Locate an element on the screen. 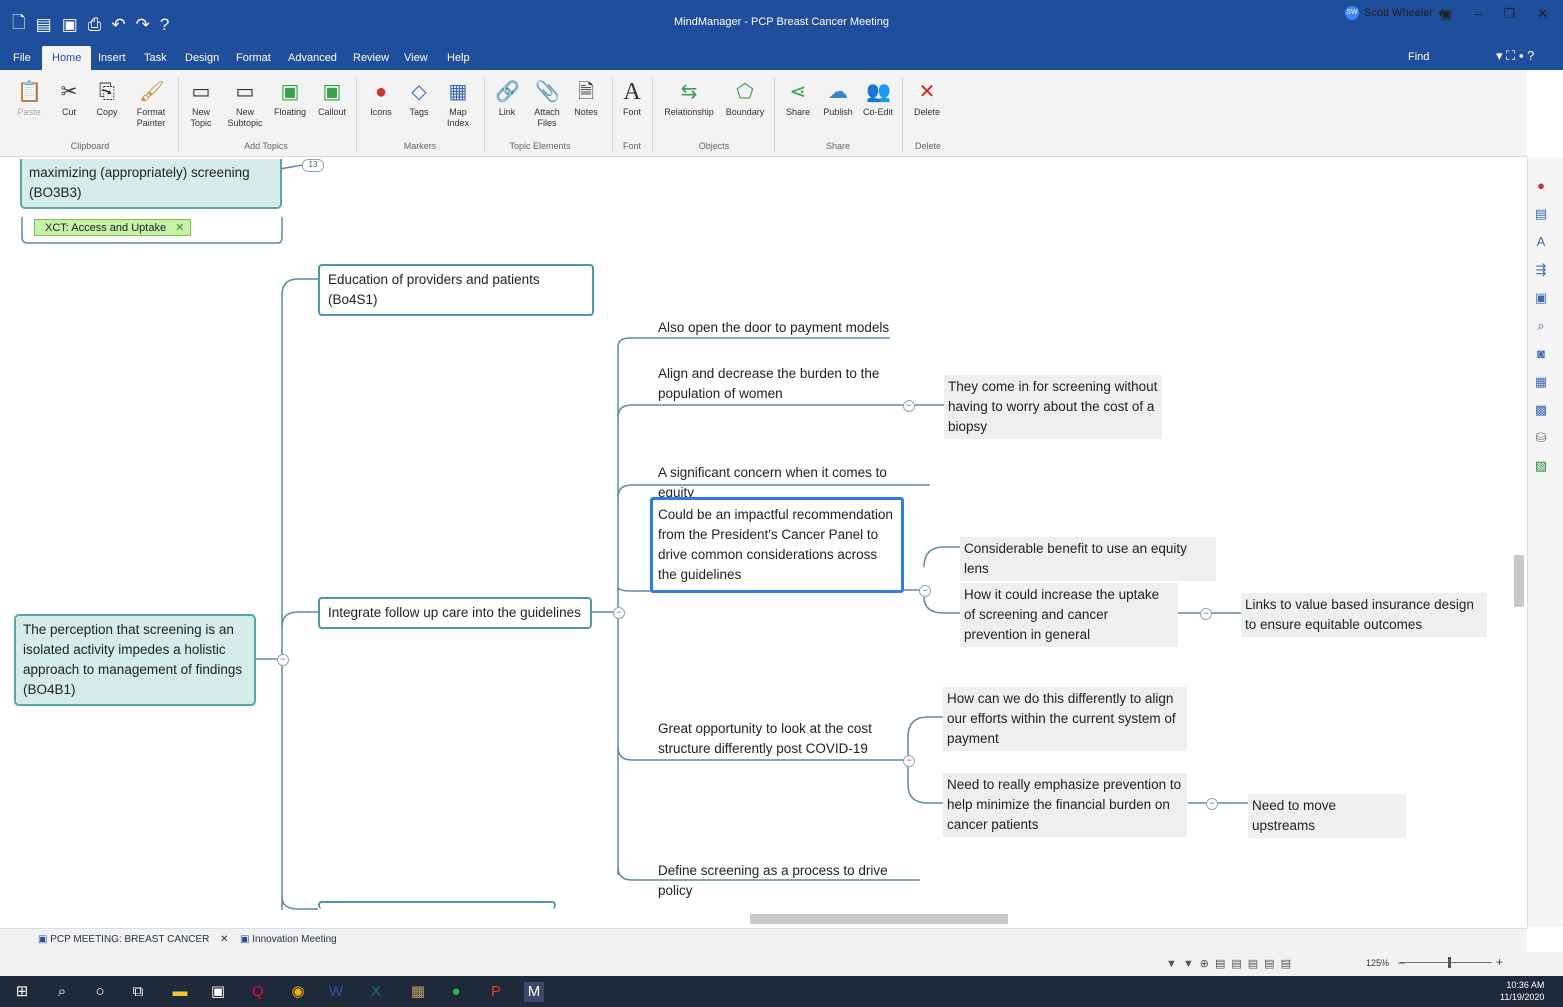 Image resolution: width=1563 pixels, height=1007 pixels. note-move-upstreams: Need to move upstreams is located at coordinates (1327, 816).